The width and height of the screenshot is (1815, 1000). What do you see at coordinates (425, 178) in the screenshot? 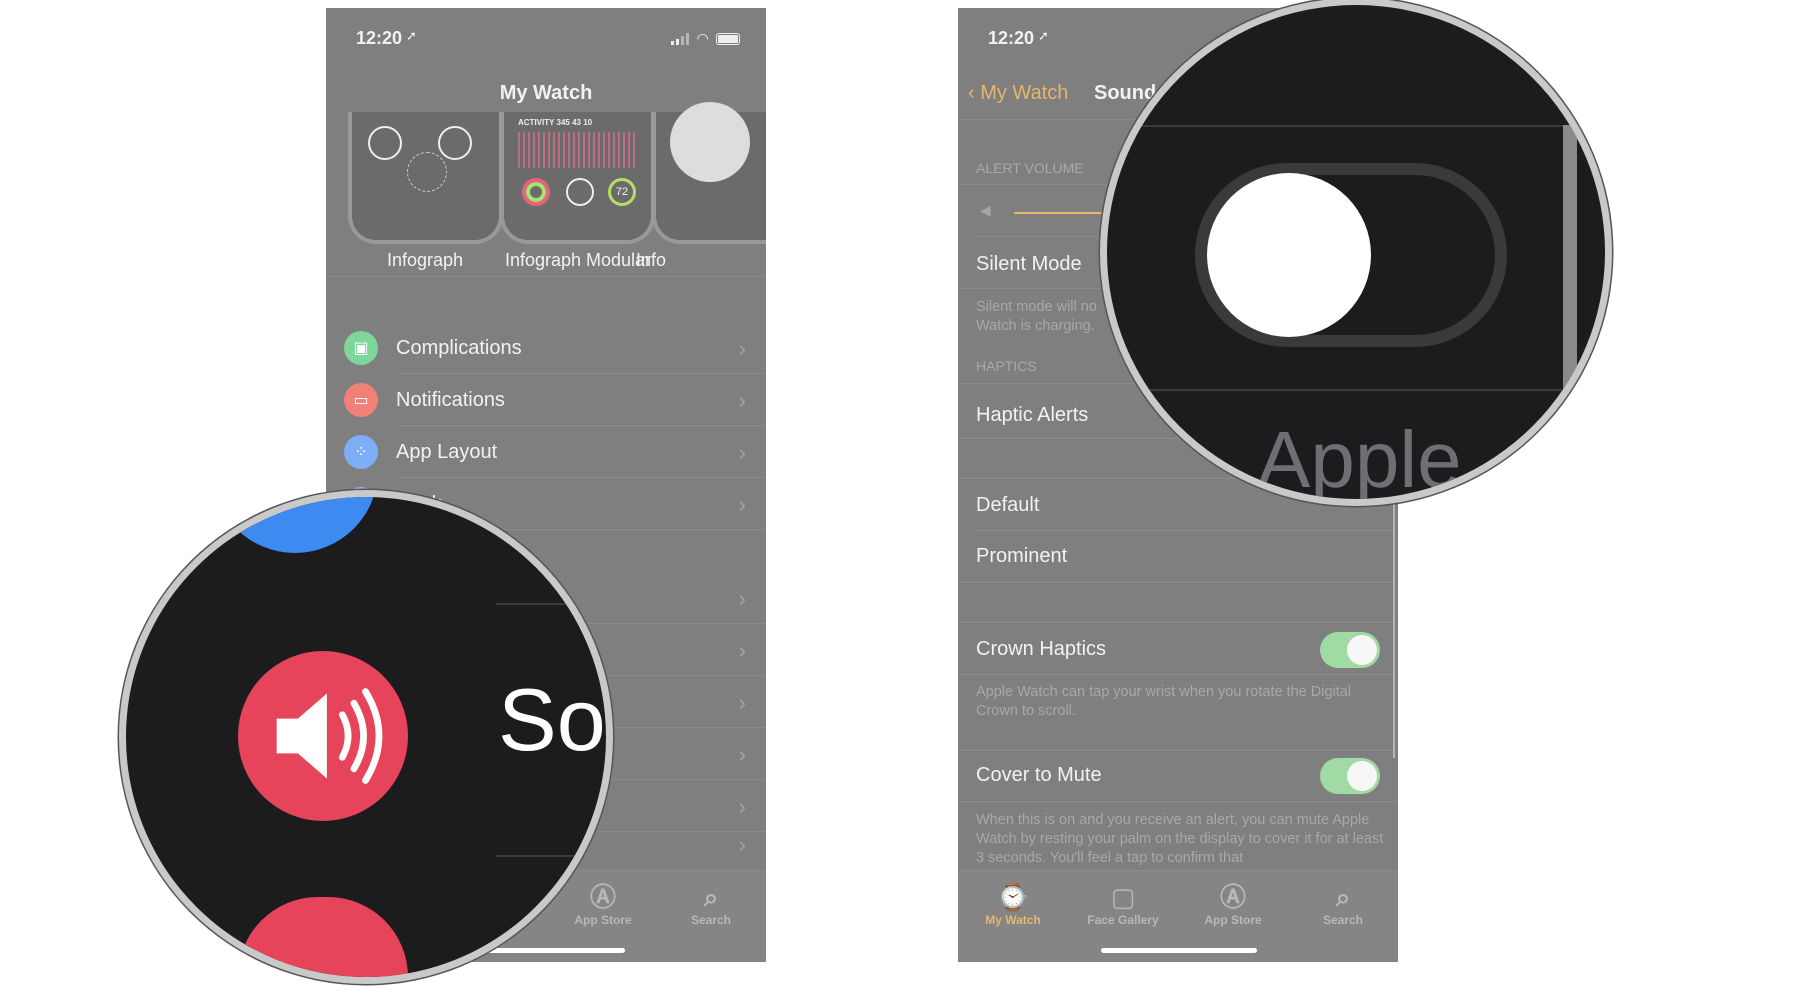
I see `watch-face-infograph` at bounding box center [425, 178].